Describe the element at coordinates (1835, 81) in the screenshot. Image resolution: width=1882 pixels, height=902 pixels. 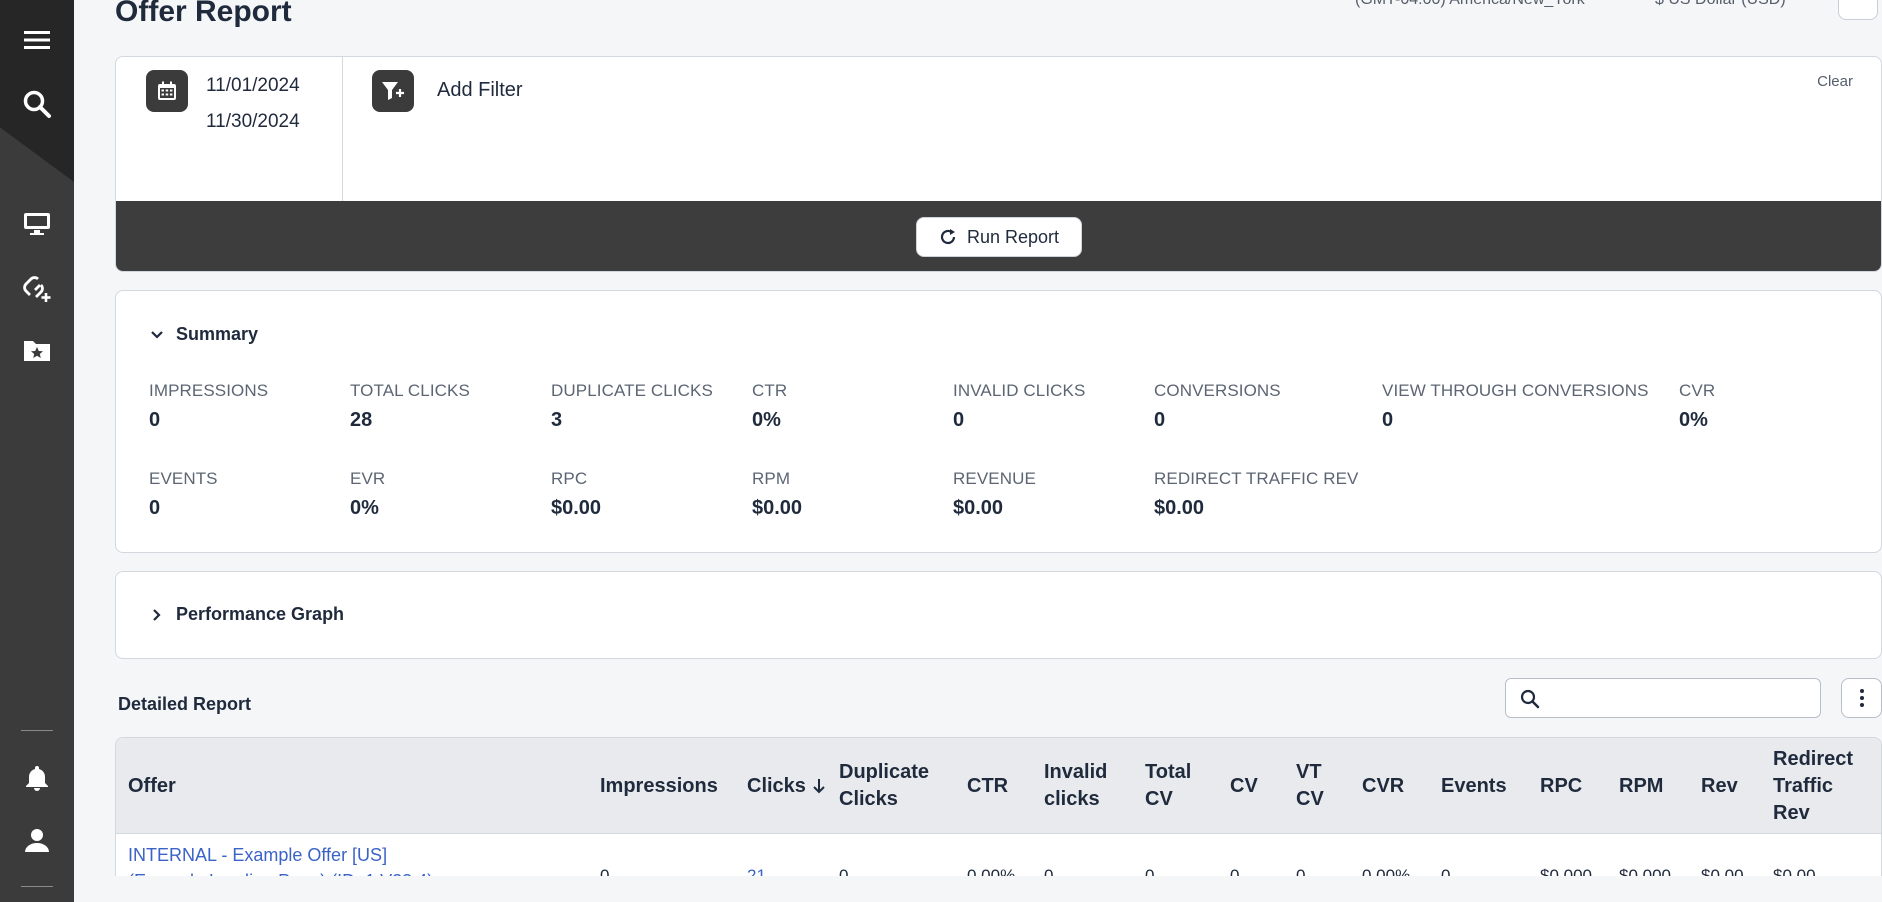
I see `clear-filters-link: Clear` at that location.